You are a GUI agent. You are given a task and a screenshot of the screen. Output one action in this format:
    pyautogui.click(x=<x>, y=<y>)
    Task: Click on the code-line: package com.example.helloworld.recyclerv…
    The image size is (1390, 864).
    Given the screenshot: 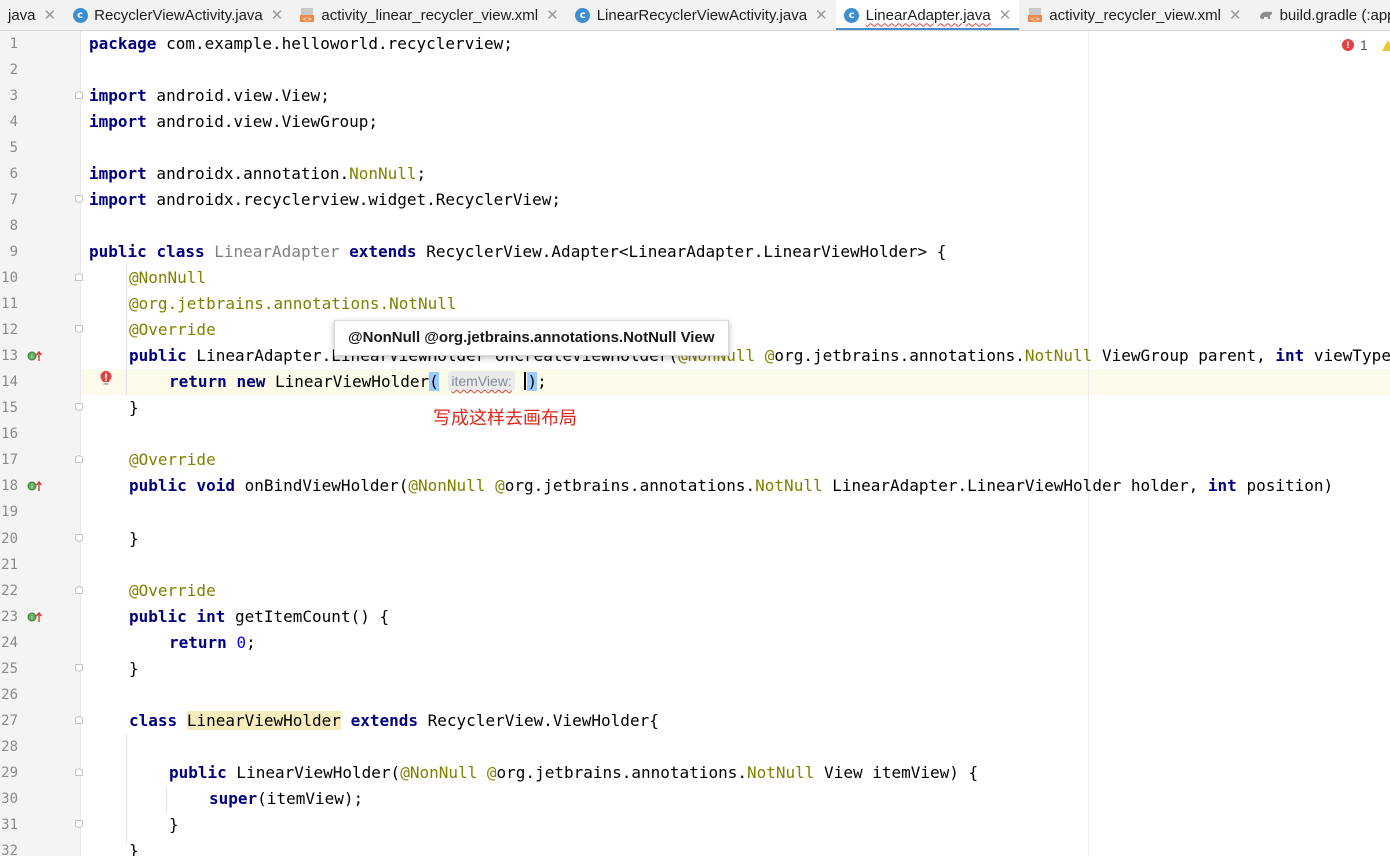 What is the action you would take?
    pyautogui.click(x=301, y=44)
    